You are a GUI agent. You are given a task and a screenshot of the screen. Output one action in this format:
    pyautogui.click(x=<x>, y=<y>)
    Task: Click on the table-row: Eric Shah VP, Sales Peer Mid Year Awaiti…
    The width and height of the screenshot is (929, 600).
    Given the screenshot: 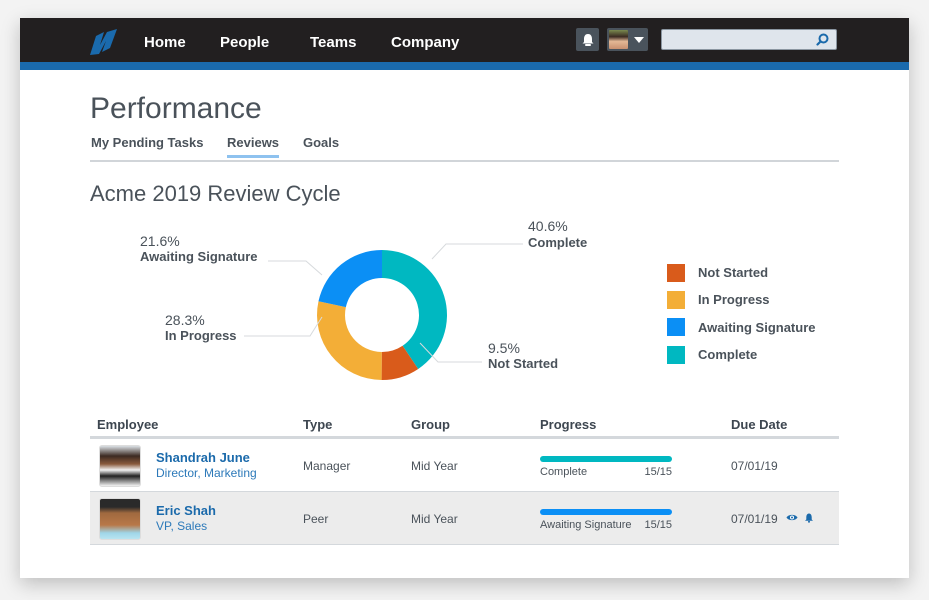 What is the action you would take?
    pyautogui.click(x=464, y=518)
    